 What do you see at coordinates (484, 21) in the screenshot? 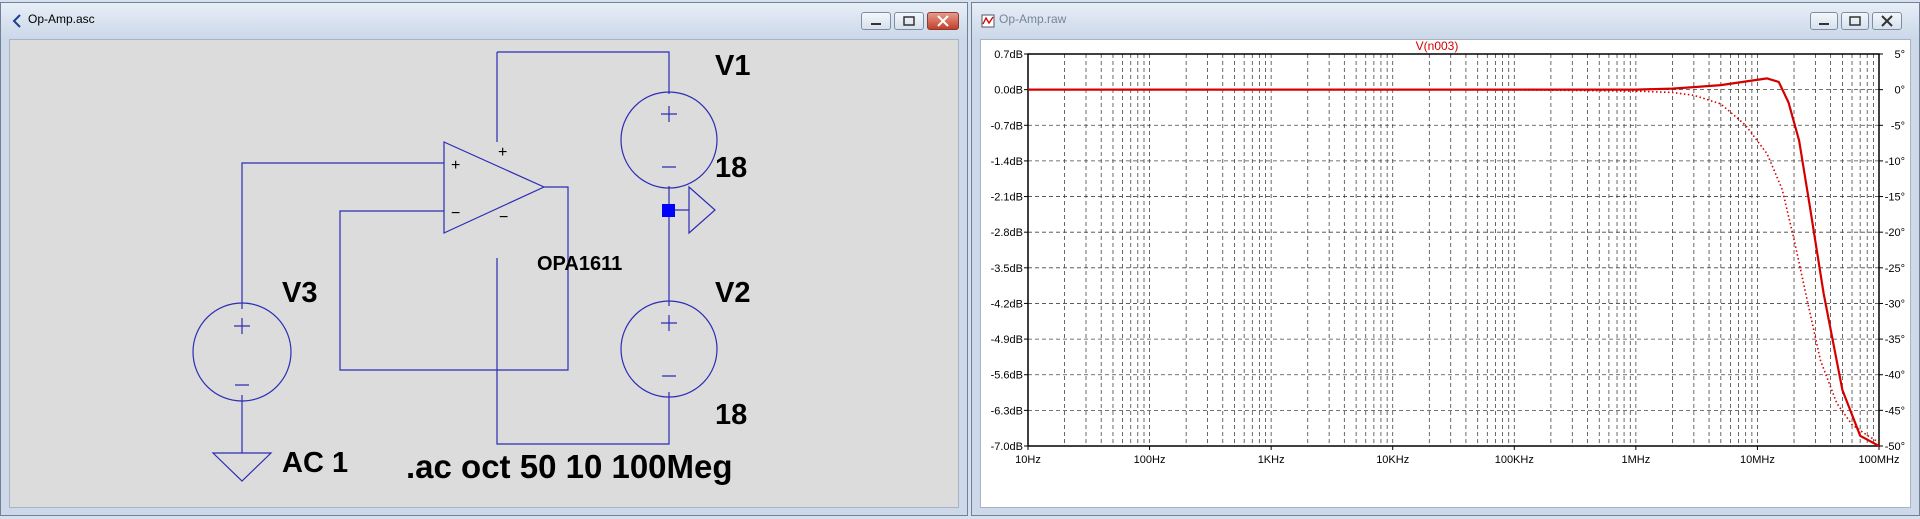
I see `schematic-titlebar: Op-Amp.asc` at bounding box center [484, 21].